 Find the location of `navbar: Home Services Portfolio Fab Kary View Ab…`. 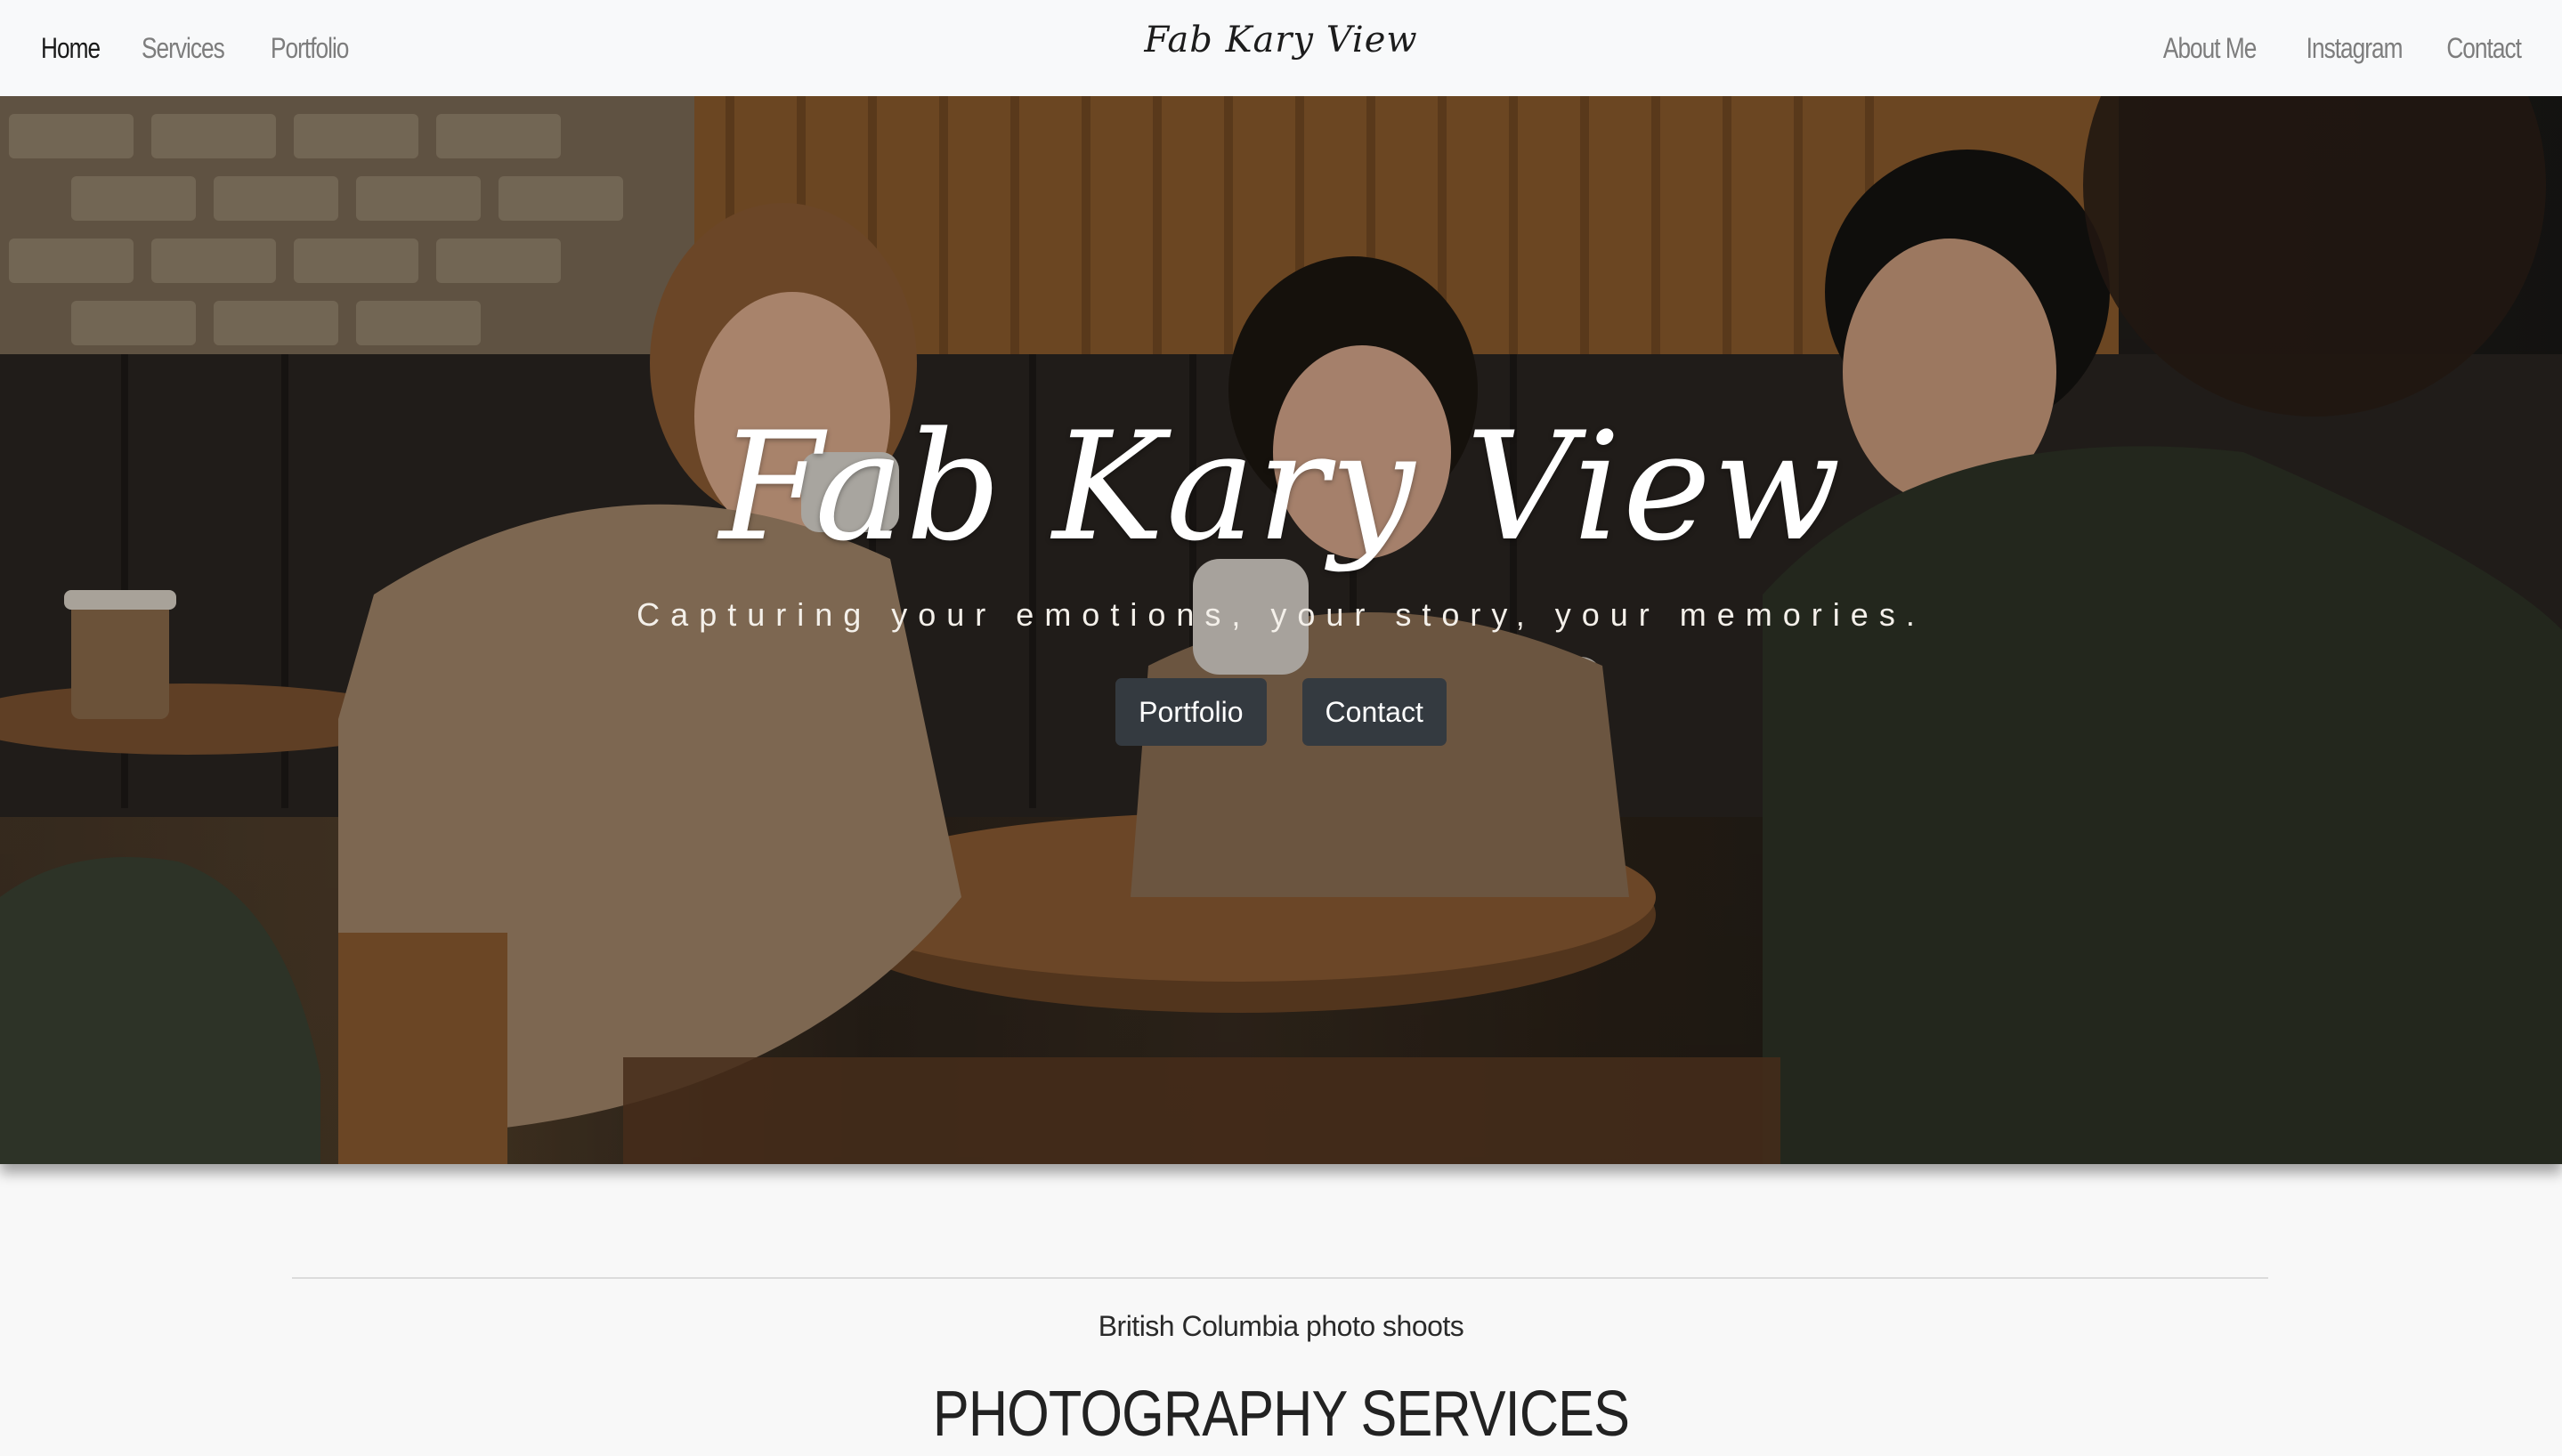

navbar: Home Services Portfolio Fab Kary View Ab… is located at coordinates (1281, 48).